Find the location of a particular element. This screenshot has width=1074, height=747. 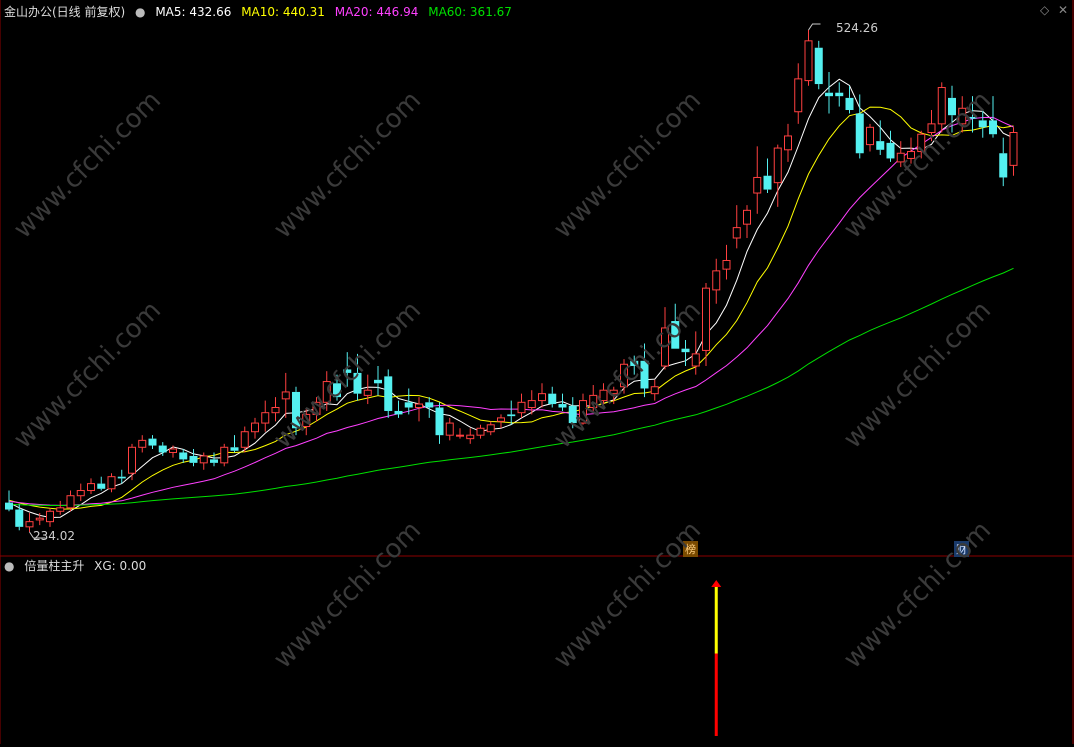

ma10-label: MA10: 440.31 is located at coordinates (283, 12).